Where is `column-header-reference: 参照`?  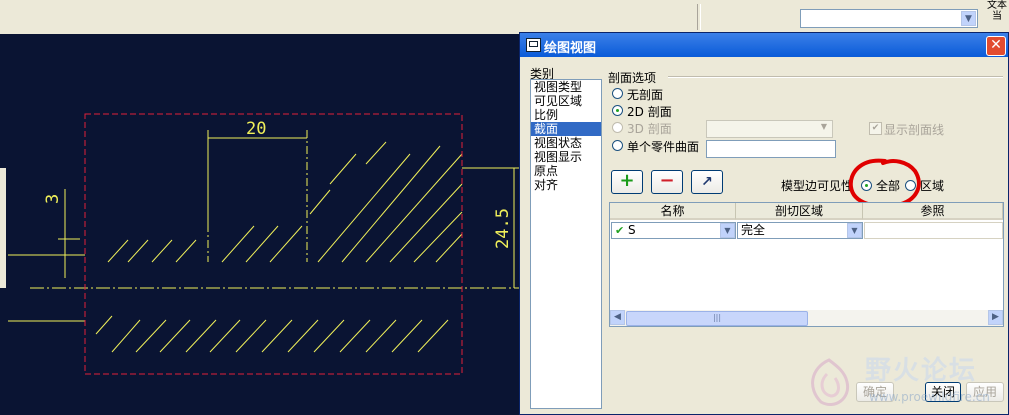 column-header-reference: 参照 is located at coordinates (933, 211).